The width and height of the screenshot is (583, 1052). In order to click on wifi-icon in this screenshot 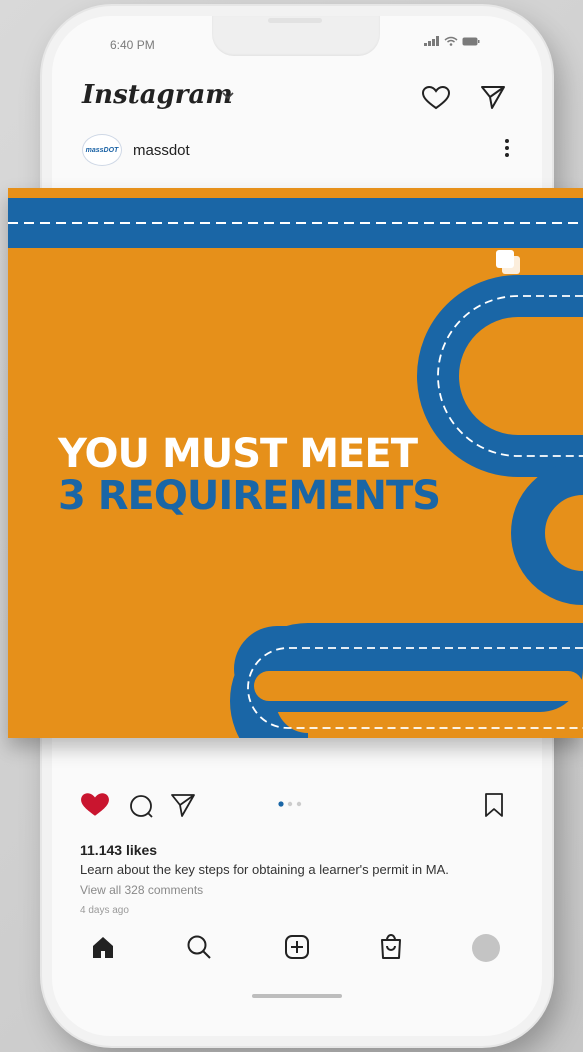, I will do `click(451, 41)`.